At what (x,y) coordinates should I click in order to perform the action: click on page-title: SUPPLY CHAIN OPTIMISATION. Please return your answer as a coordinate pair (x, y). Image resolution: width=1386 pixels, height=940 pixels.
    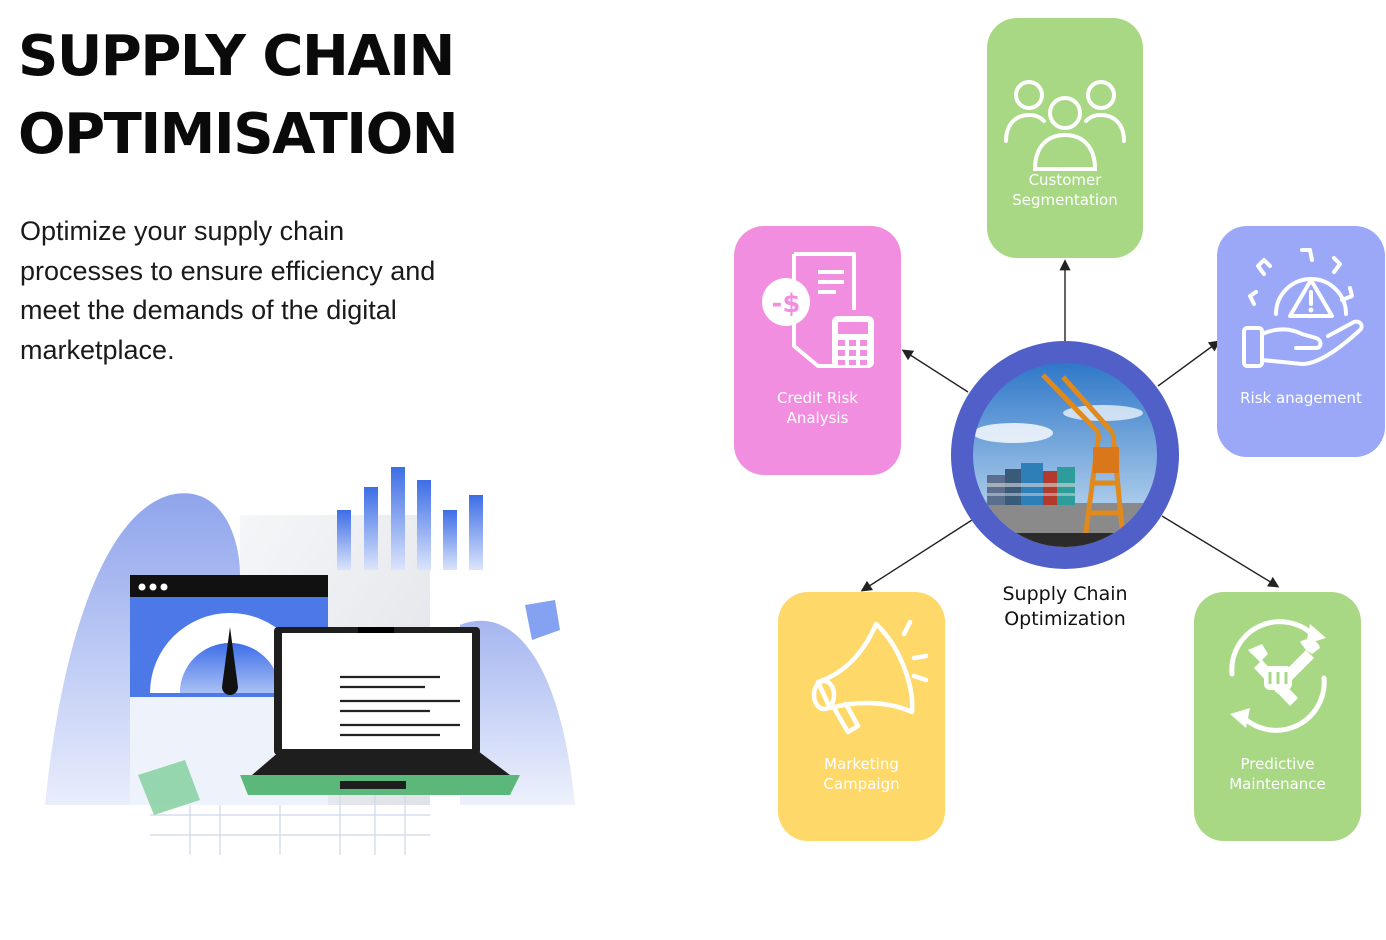
    Looking at the image, I should click on (238, 96).